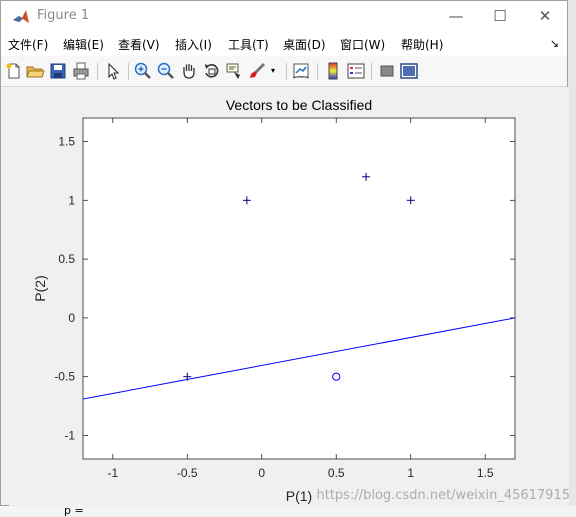 The image size is (576, 517). What do you see at coordinates (333, 71) in the screenshot?
I see `insert-colorbar-icon` at bounding box center [333, 71].